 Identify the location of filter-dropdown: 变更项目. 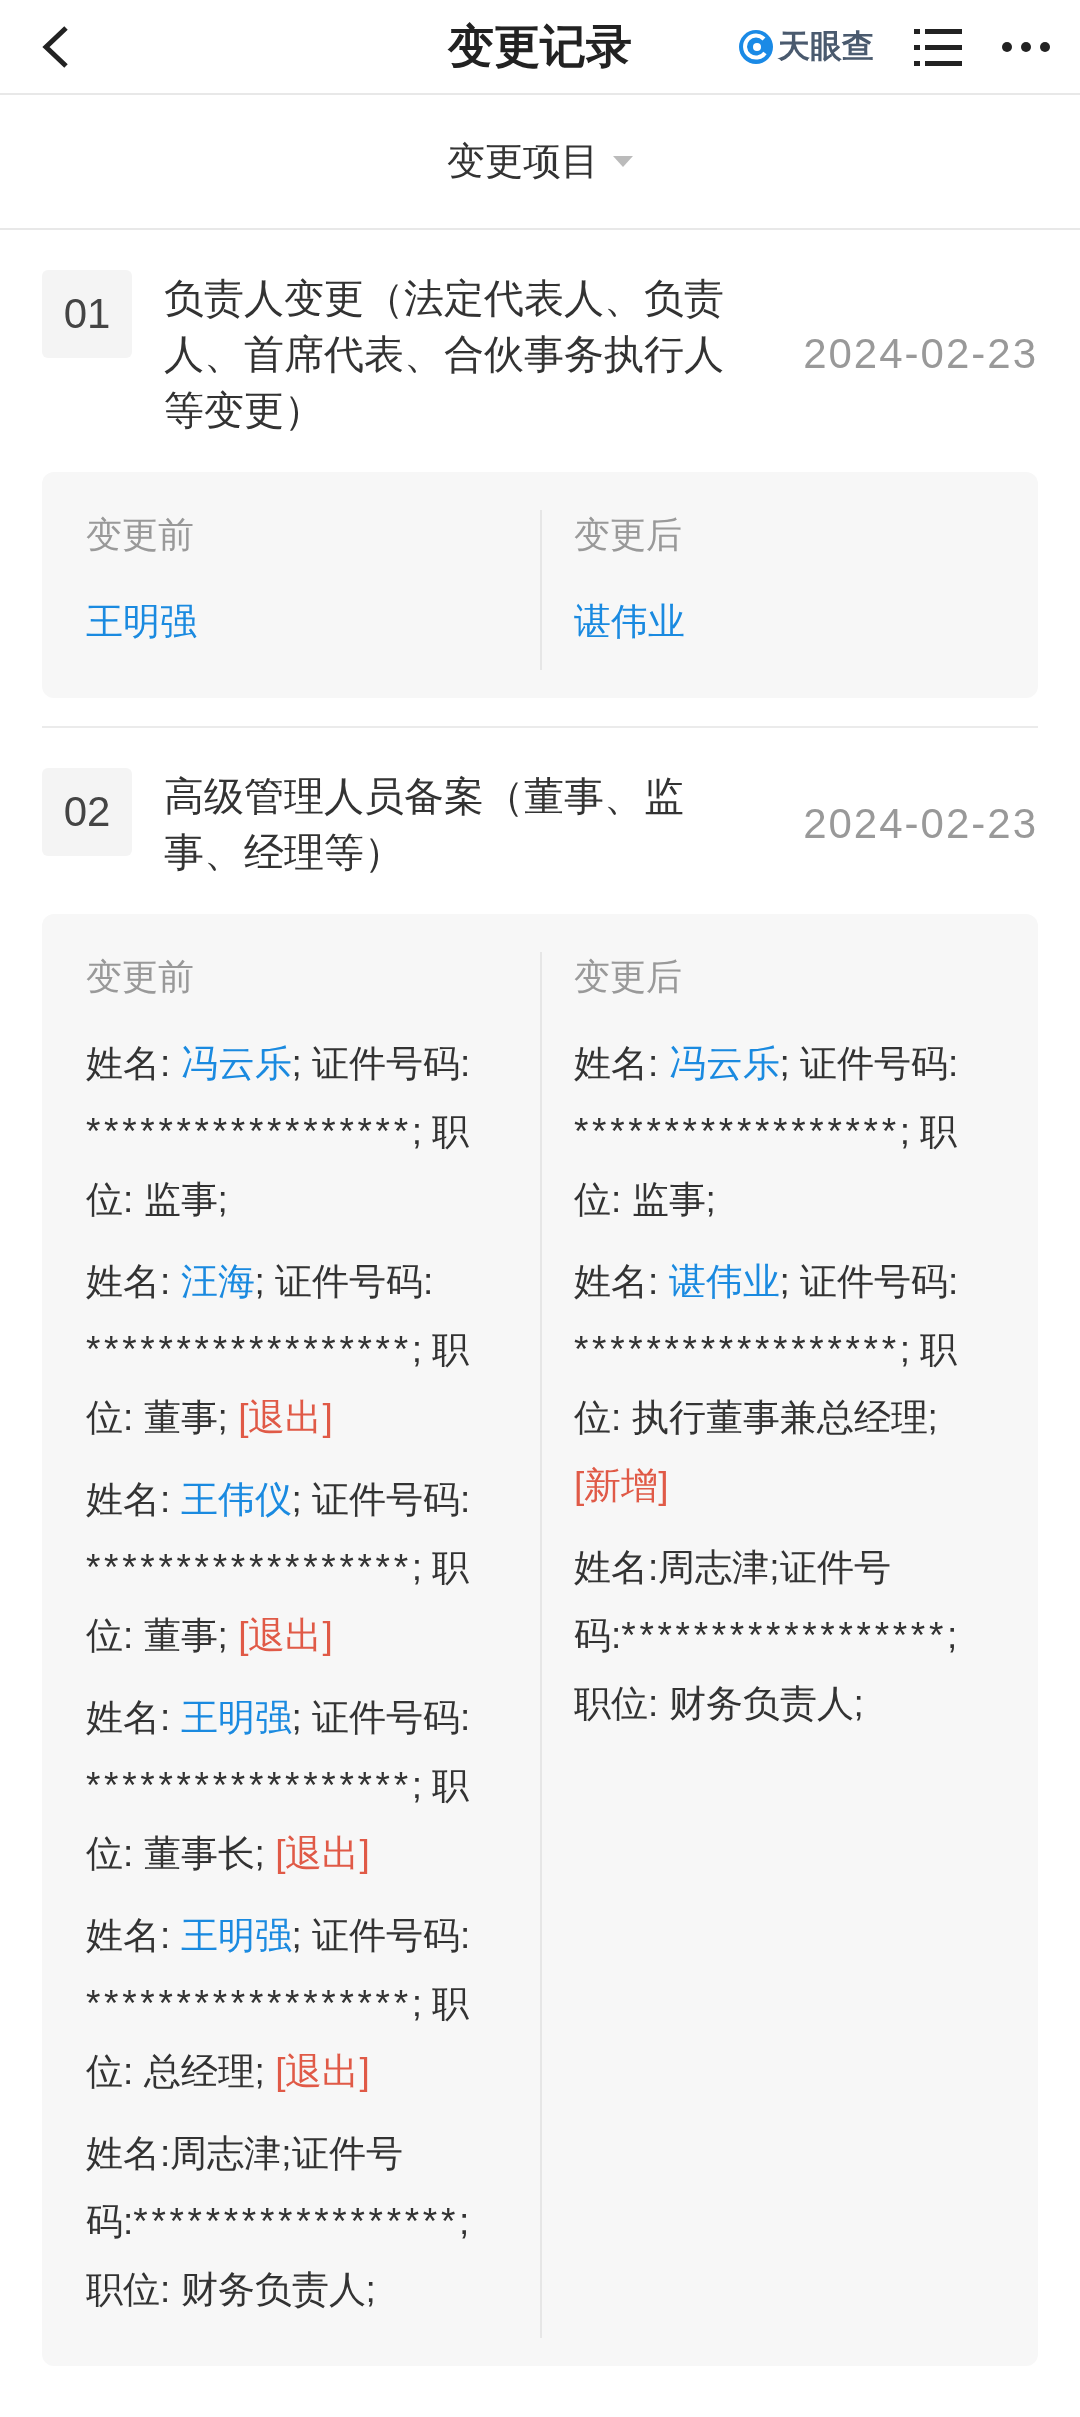
(540, 161).